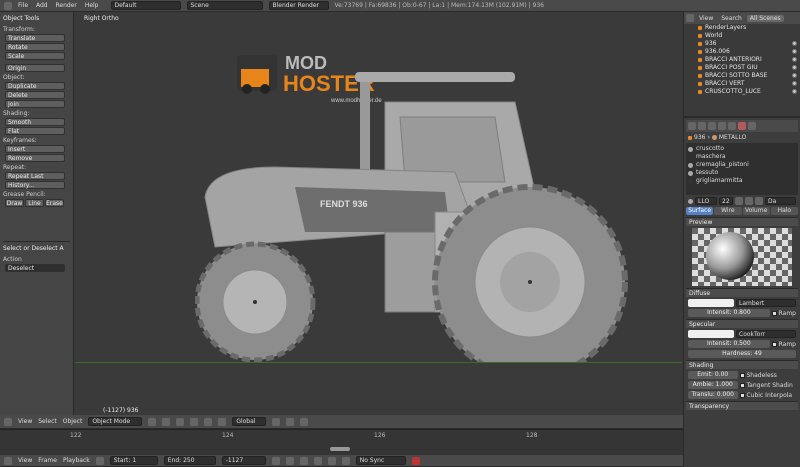 This screenshot has width=800, height=467. Describe the element at coordinates (42, 5) in the screenshot. I see `menu-add: Add` at that location.